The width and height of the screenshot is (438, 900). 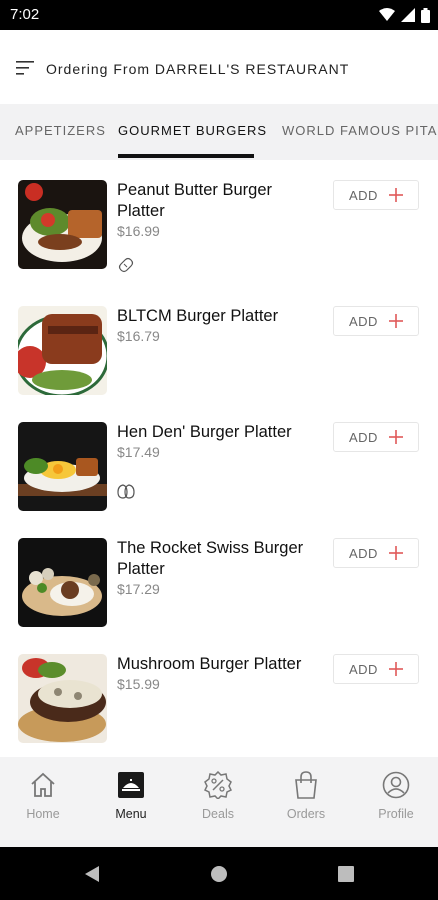 I want to click on nav-profile-label: Profile, so click(x=396, y=814).